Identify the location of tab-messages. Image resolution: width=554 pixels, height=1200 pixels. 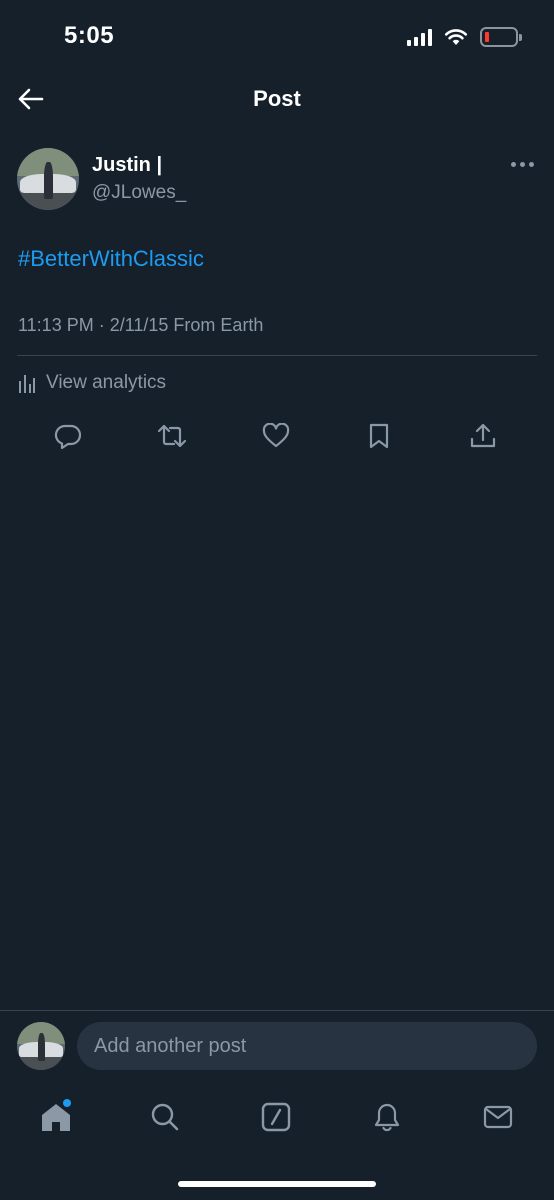
(498, 1117).